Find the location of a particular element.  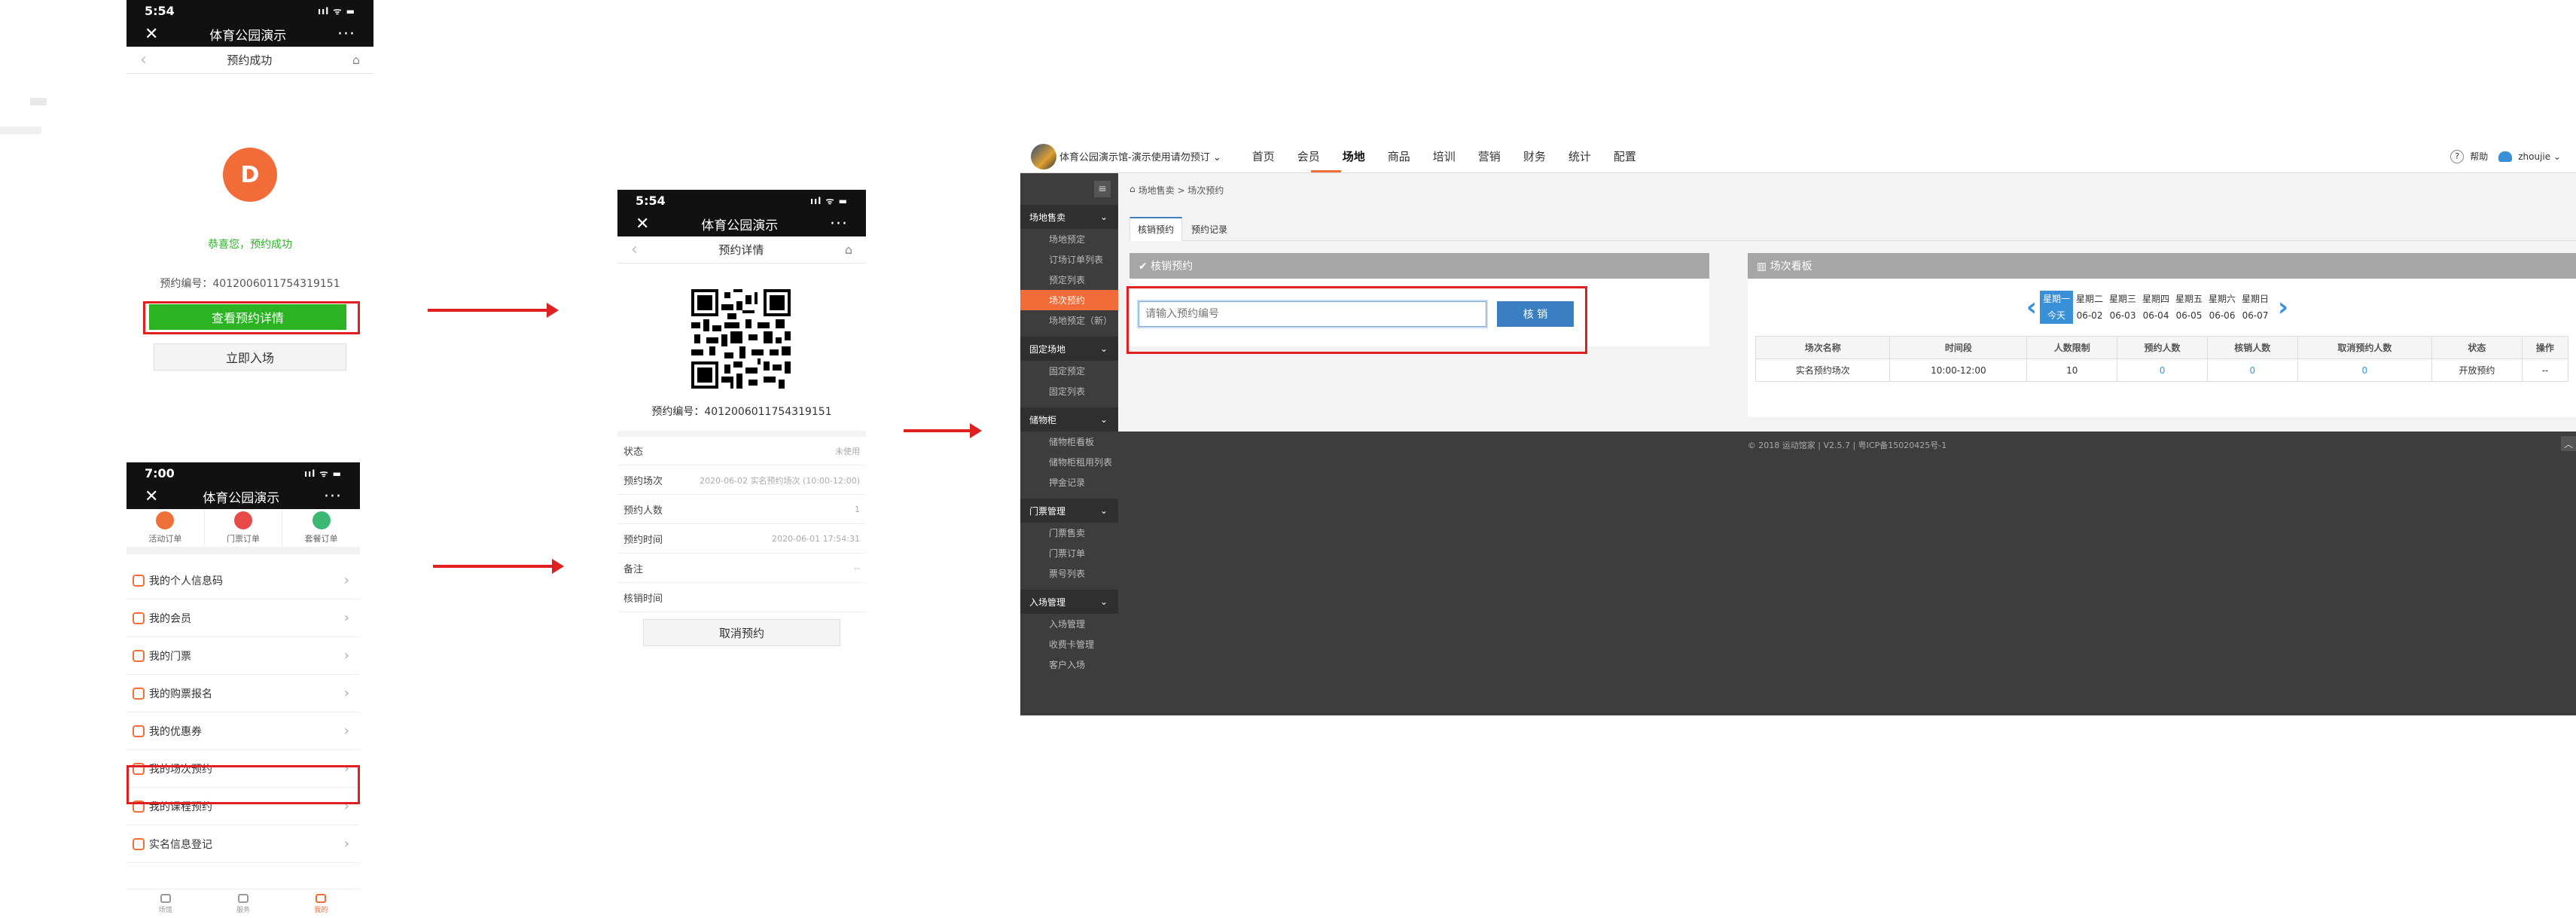

menu-item: 我的优惠券 › is located at coordinates (243, 731).